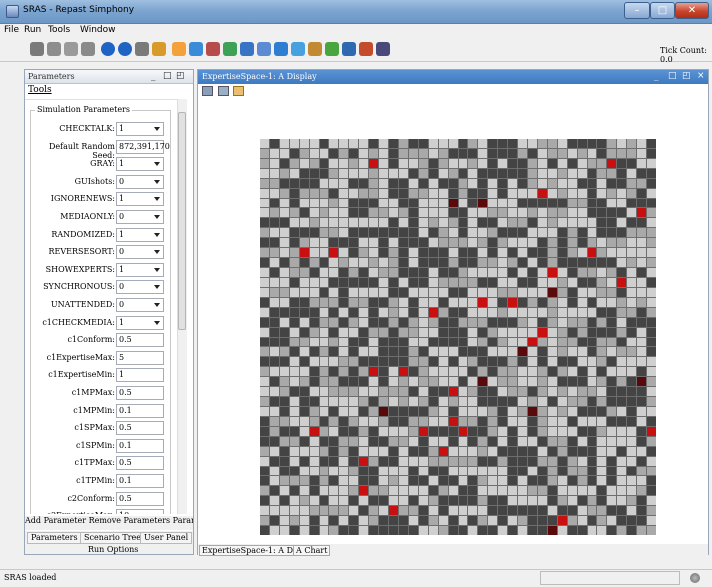 This screenshot has width=712, height=587. I want to click on display-restore-button: □, so click(672, 76).